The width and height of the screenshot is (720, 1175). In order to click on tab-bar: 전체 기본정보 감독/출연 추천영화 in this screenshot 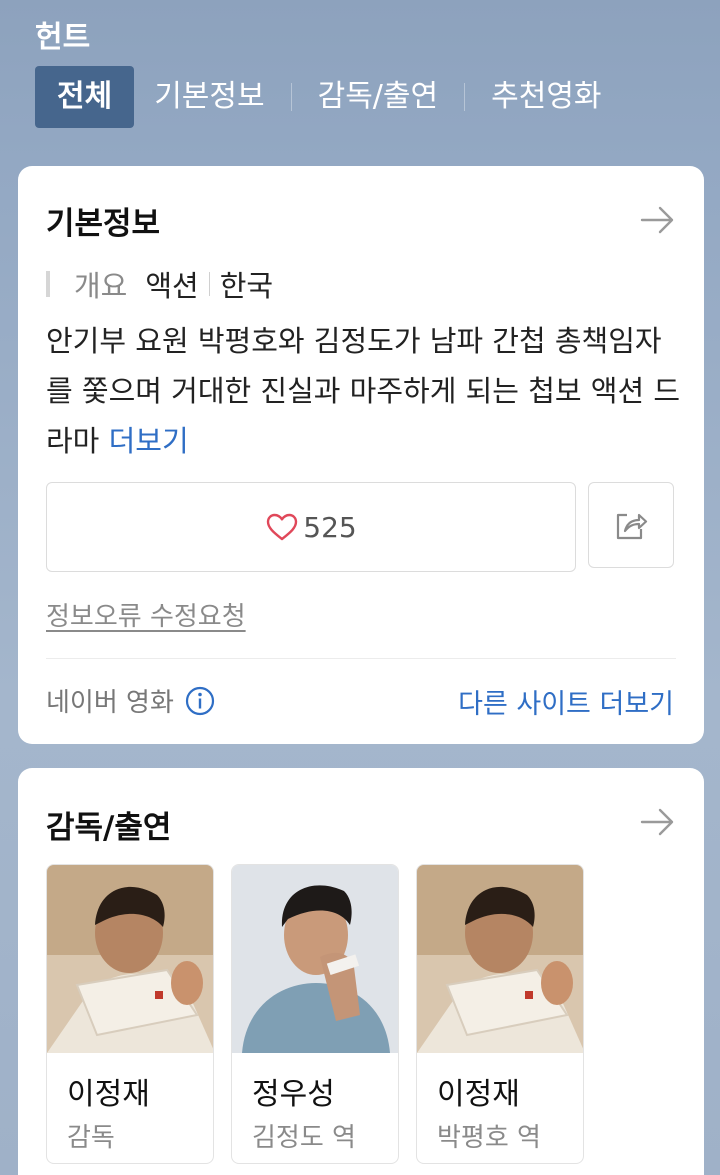, I will do `click(328, 97)`.